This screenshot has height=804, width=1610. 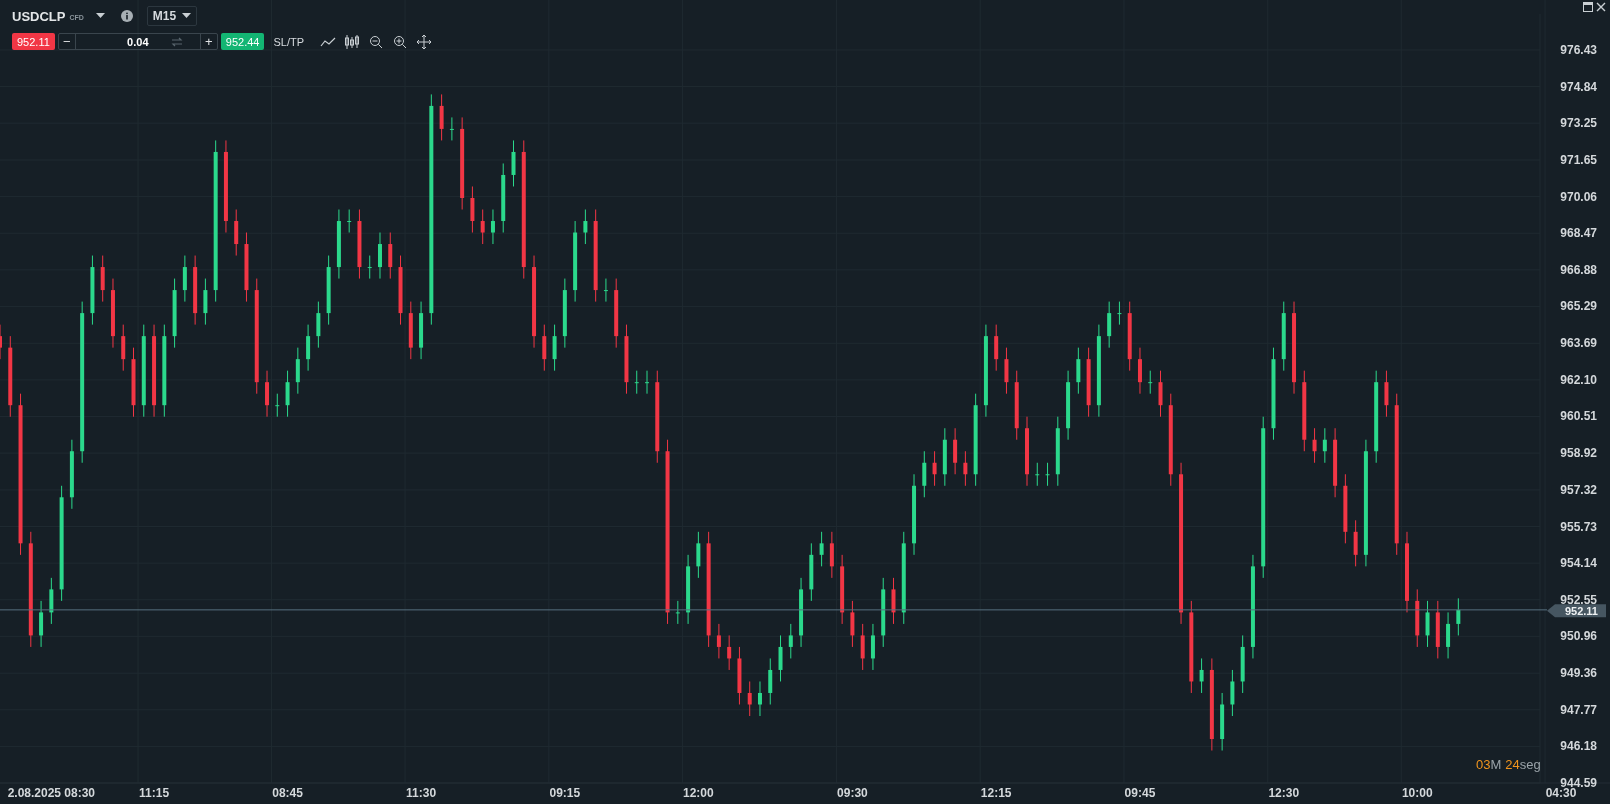 I want to click on time-label: 2.08.2025 08:30, so click(x=51, y=793).